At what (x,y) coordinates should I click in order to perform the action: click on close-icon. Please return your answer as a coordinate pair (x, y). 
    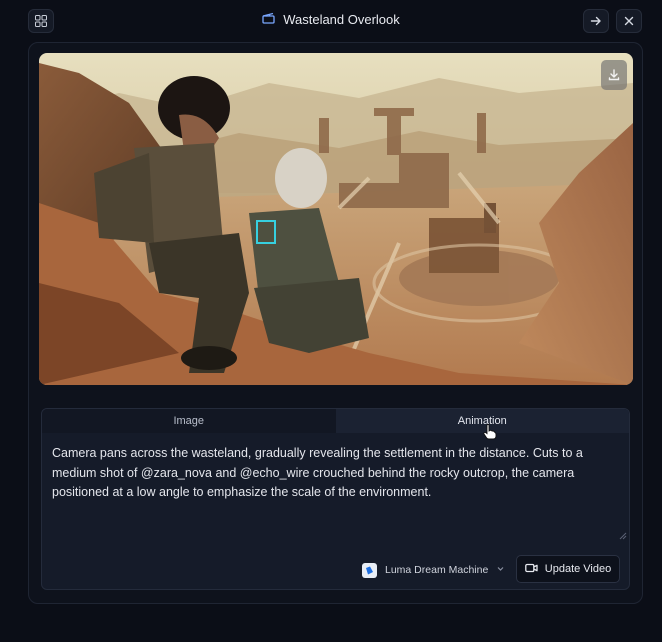
    Looking at the image, I should click on (629, 21).